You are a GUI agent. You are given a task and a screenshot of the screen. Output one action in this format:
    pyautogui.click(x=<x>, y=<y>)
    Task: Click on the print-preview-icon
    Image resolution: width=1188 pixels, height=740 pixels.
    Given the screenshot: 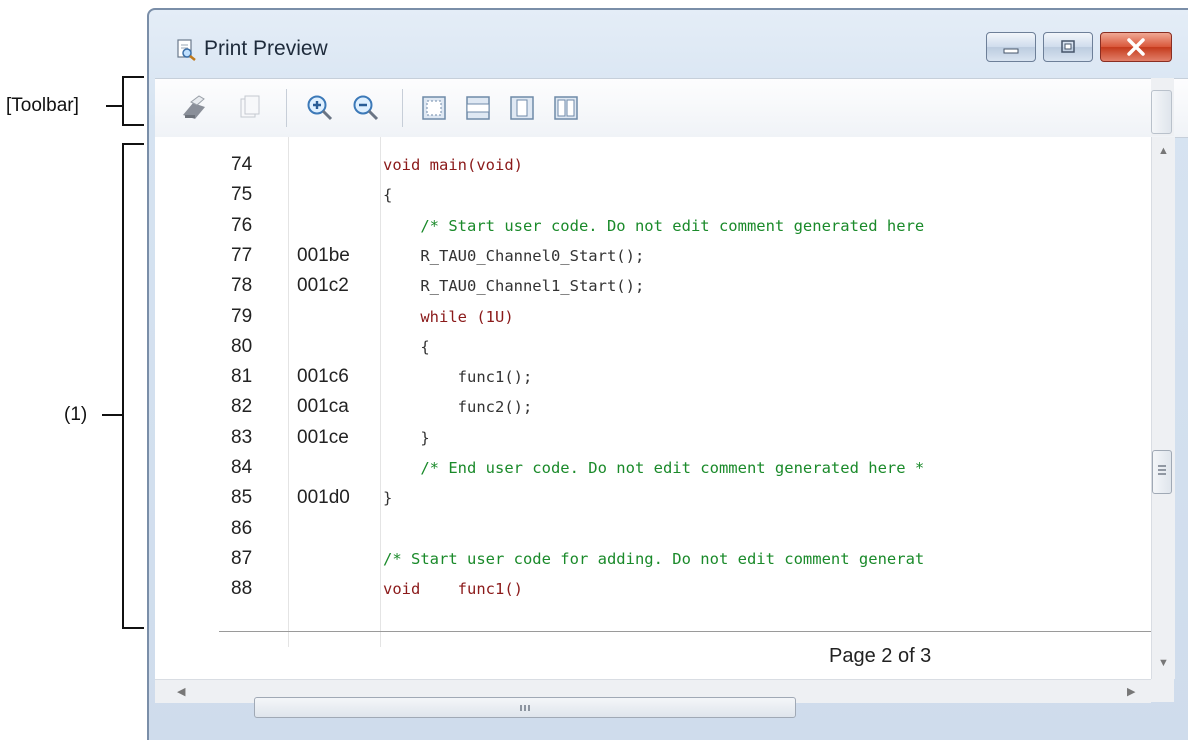 What is the action you would take?
    pyautogui.click(x=186, y=50)
    